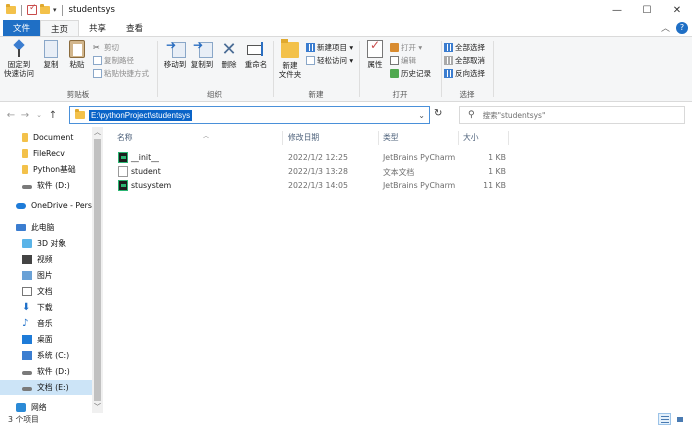 The image size is (692, 427). I want to click on file-type: 文本文档, so click(399, 172).